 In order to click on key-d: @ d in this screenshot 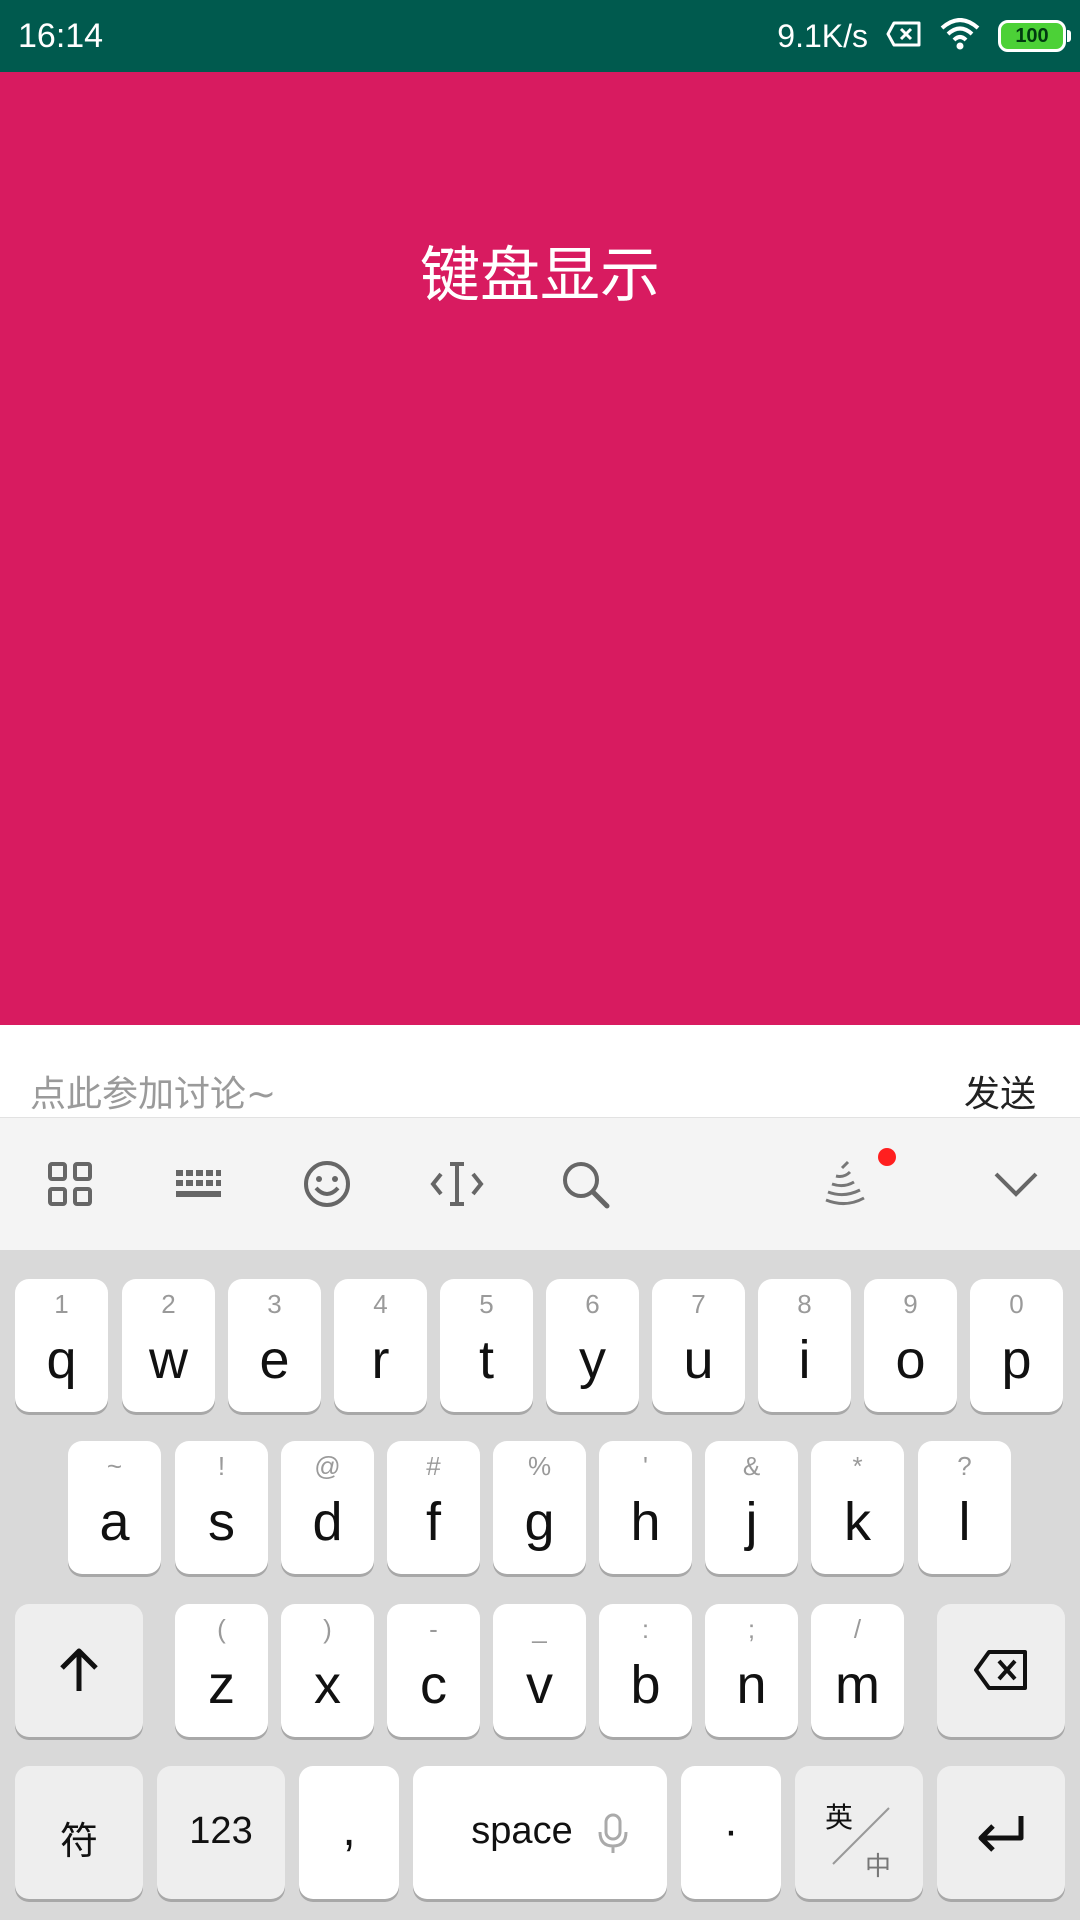, I will do `click(327, 1507)`.